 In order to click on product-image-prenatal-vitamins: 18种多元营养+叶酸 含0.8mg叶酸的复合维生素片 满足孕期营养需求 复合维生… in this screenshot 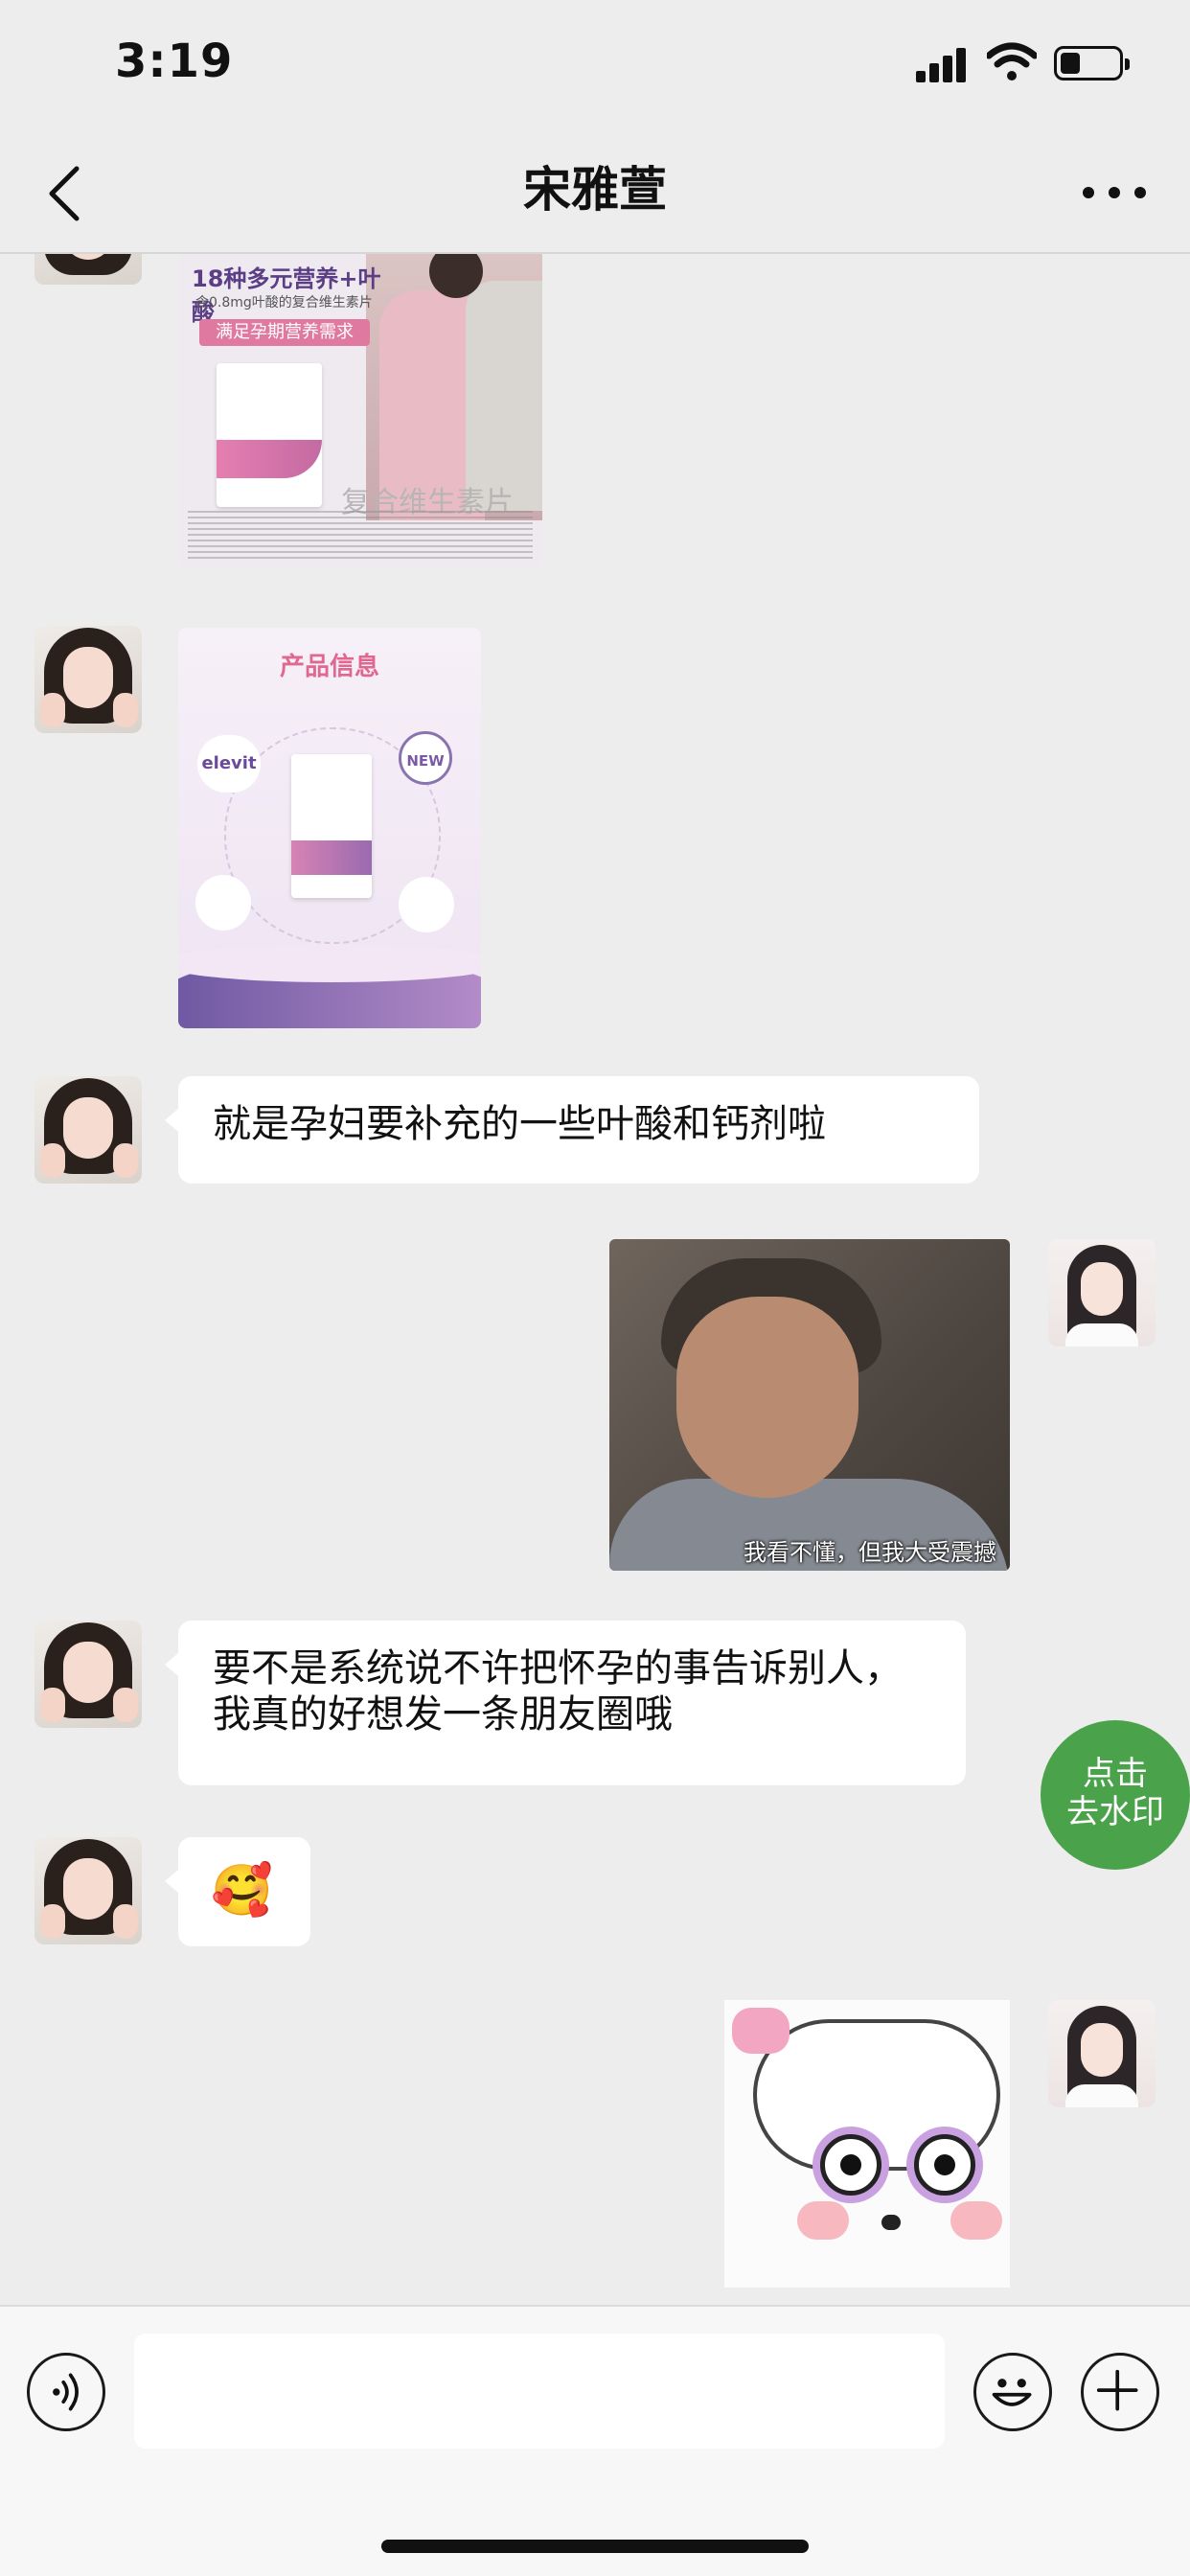, I will do `click(360, 410)`.